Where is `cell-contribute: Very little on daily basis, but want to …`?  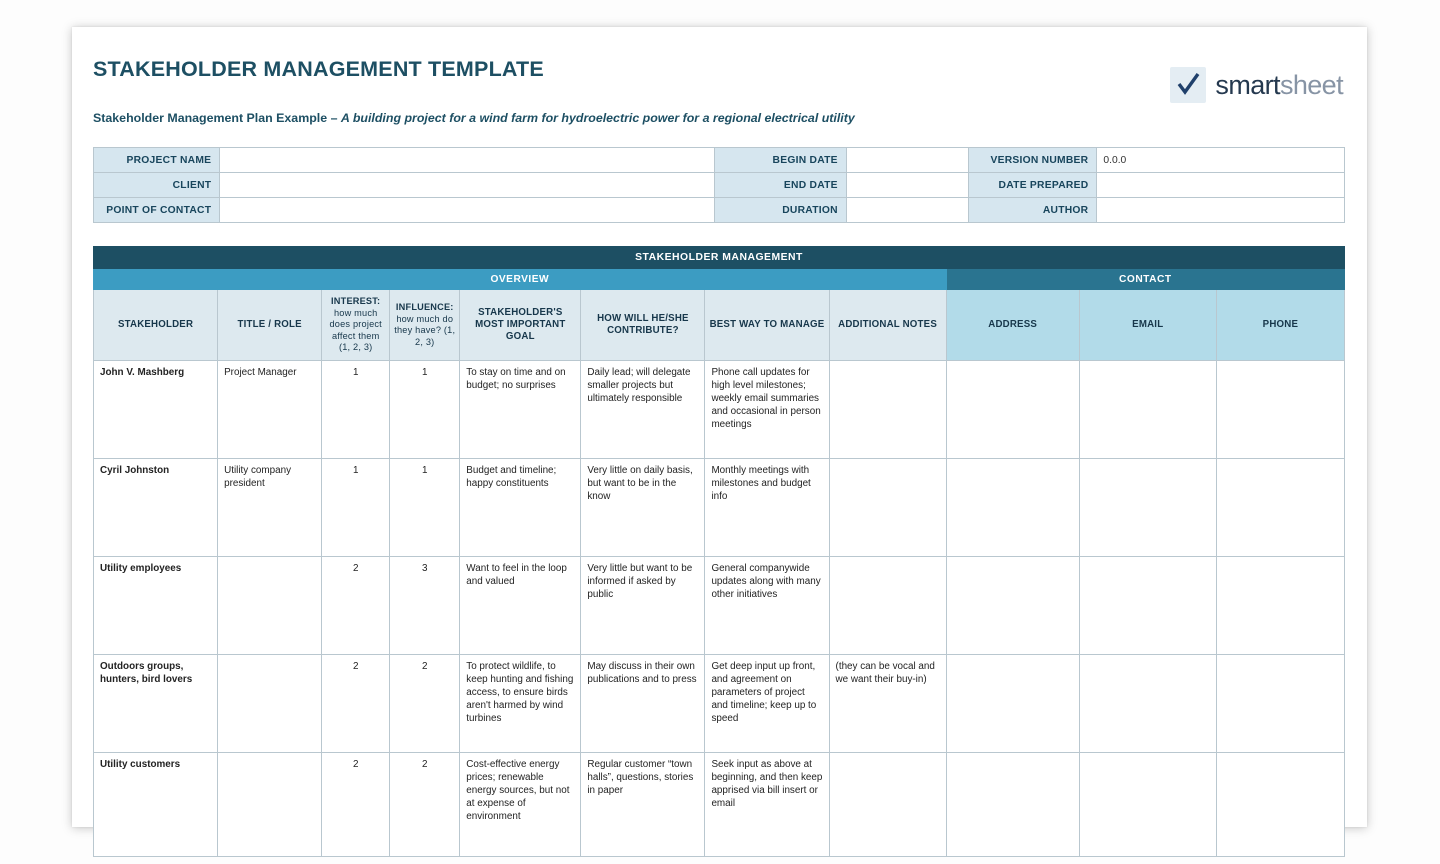 cell-contribute: Very little on daily basis, but want to … is located at coordinates (643, 507).